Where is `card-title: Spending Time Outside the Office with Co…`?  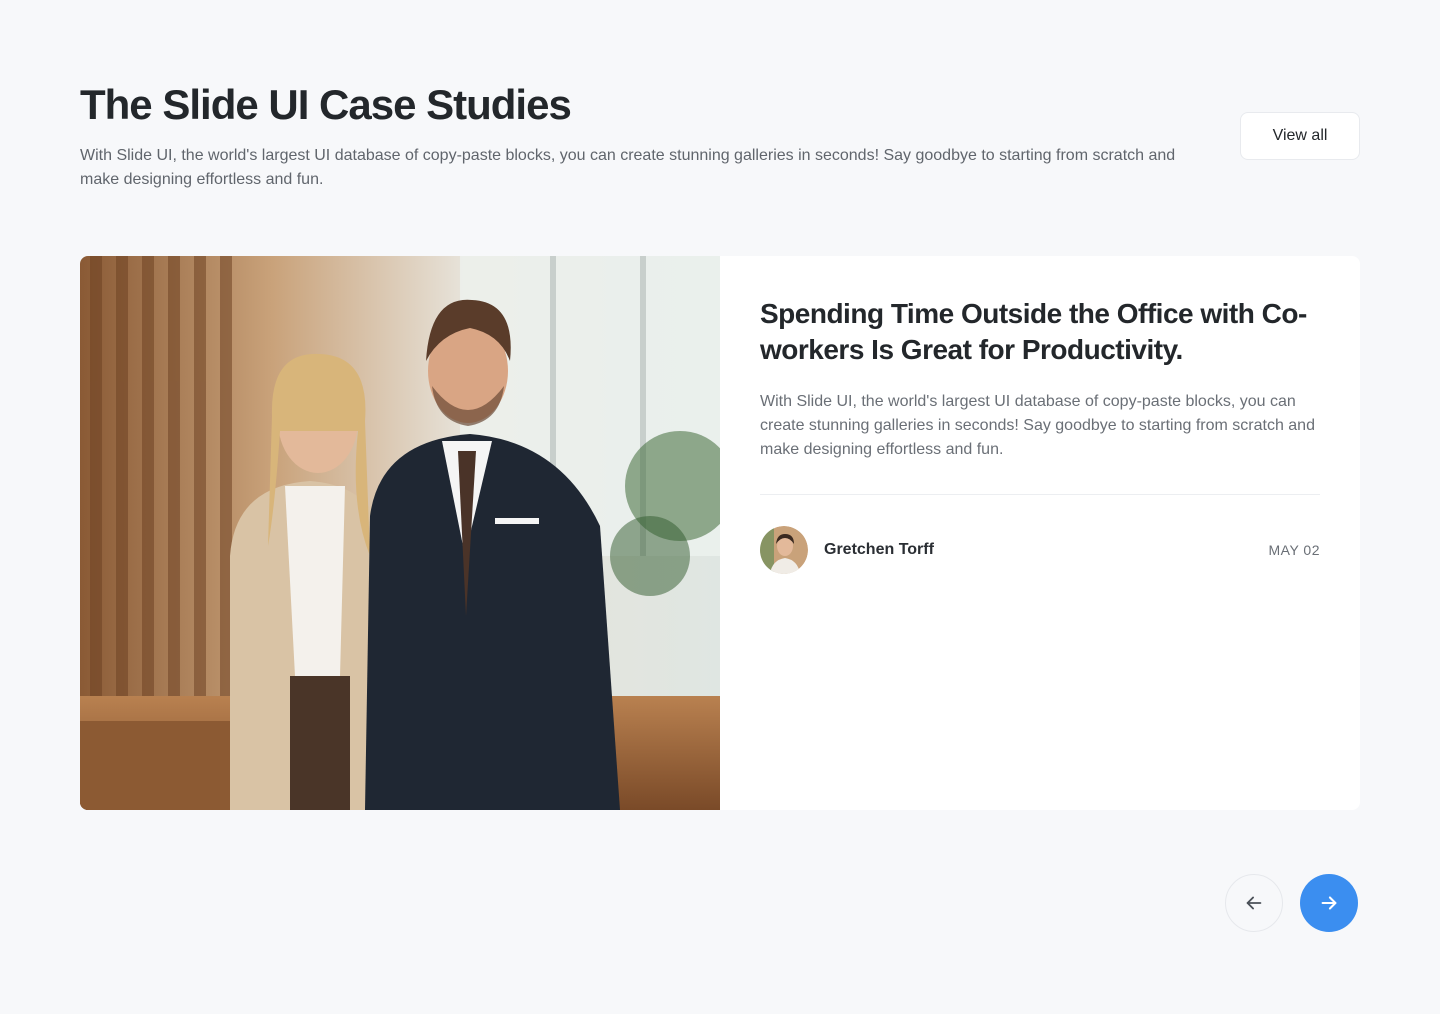
card-title: Spending Time Outside the Office with Co… is located at coordinates (1040, 332).